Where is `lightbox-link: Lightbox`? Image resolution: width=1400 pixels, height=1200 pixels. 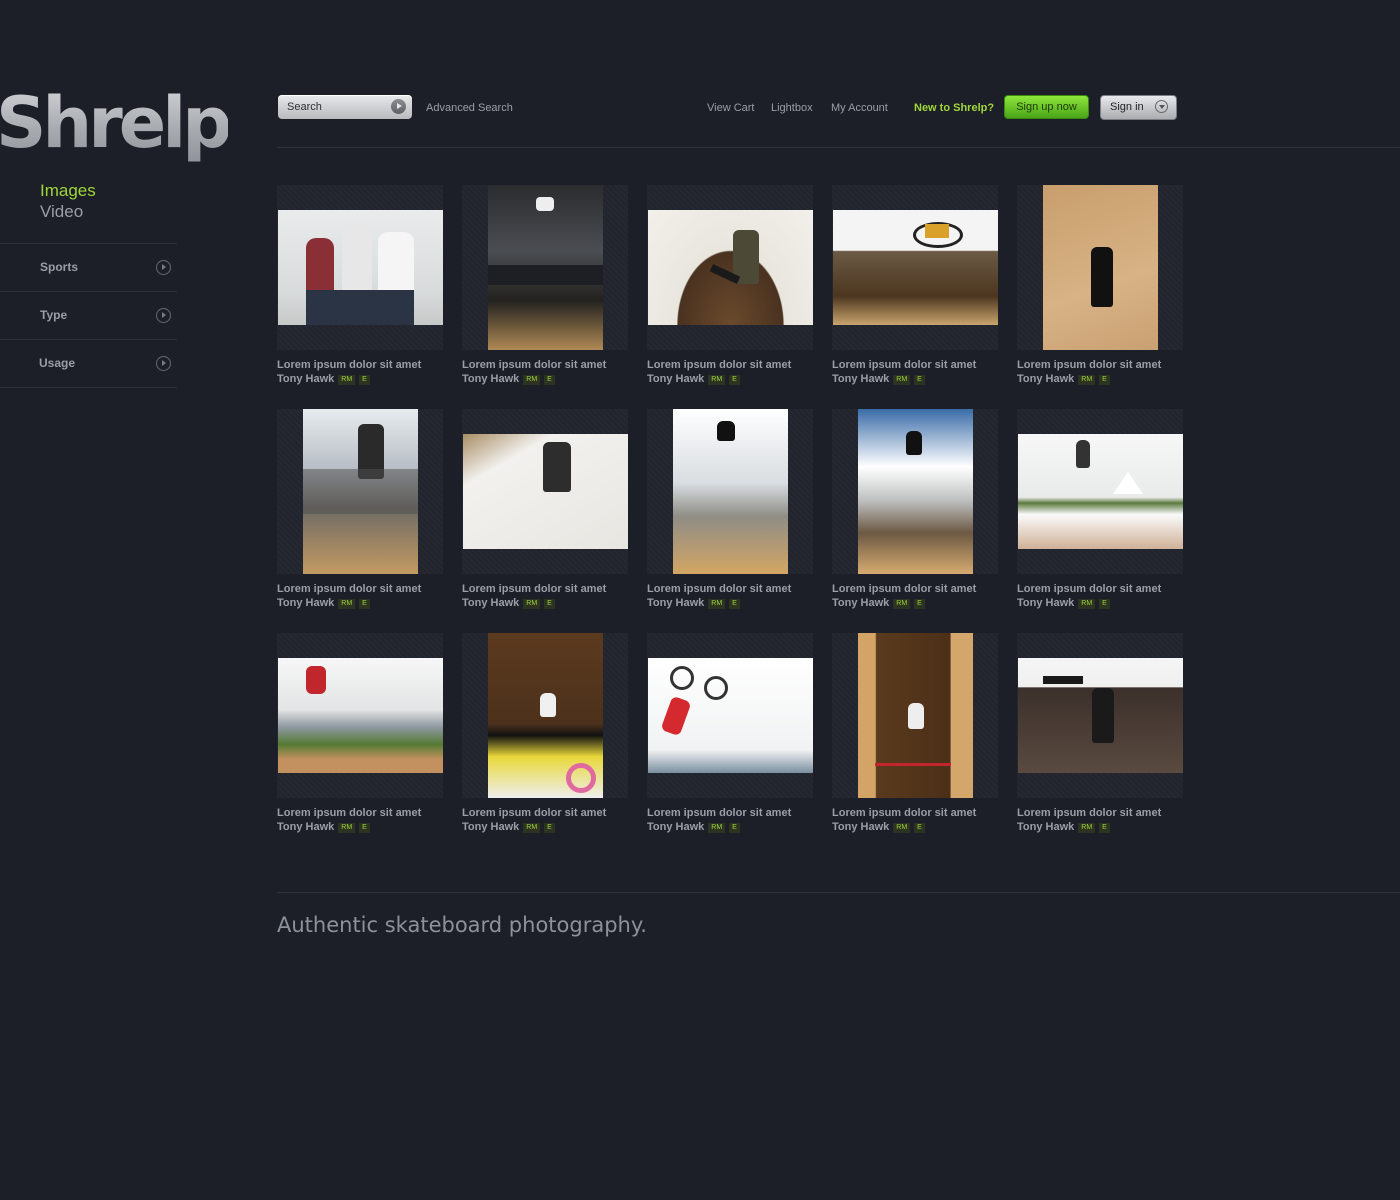 lightbox-link: Lightbox is located at coordinates (792, 108).